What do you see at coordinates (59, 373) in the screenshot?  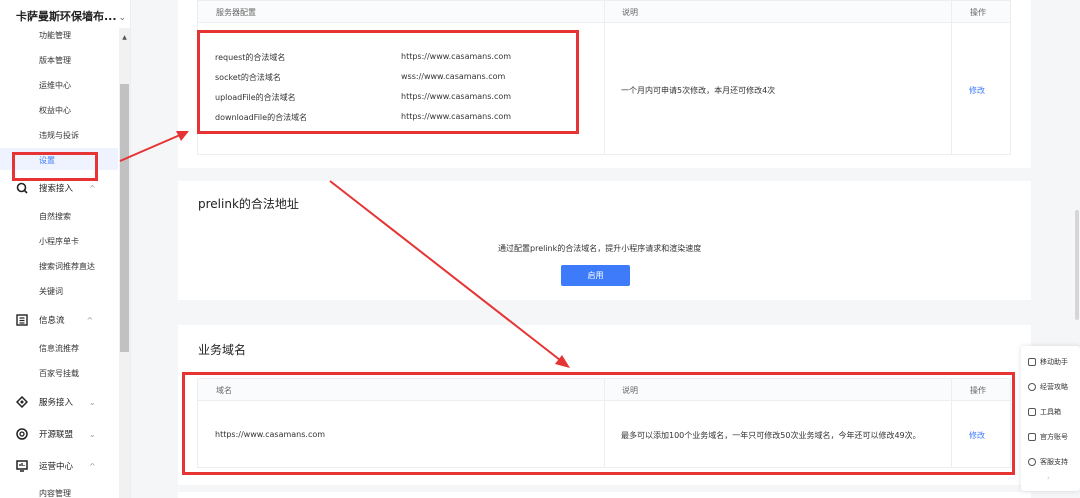 I see `sidebar-item-baijiahao: 百家号挂载` at bounding box center [59, 373].